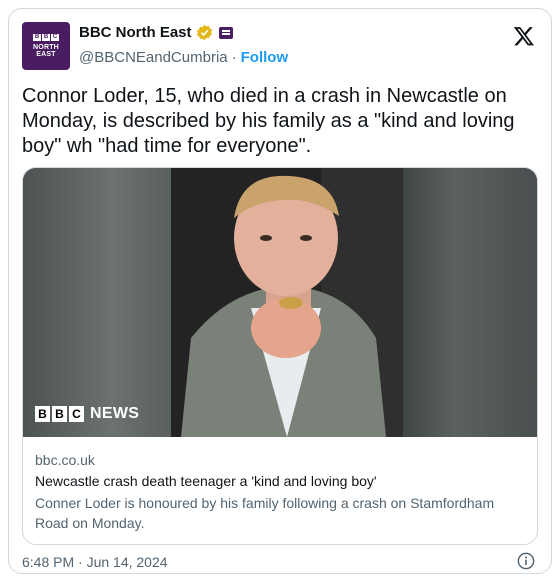  I want to click on avatar-text-line1: NORTH, so click(46, 47).